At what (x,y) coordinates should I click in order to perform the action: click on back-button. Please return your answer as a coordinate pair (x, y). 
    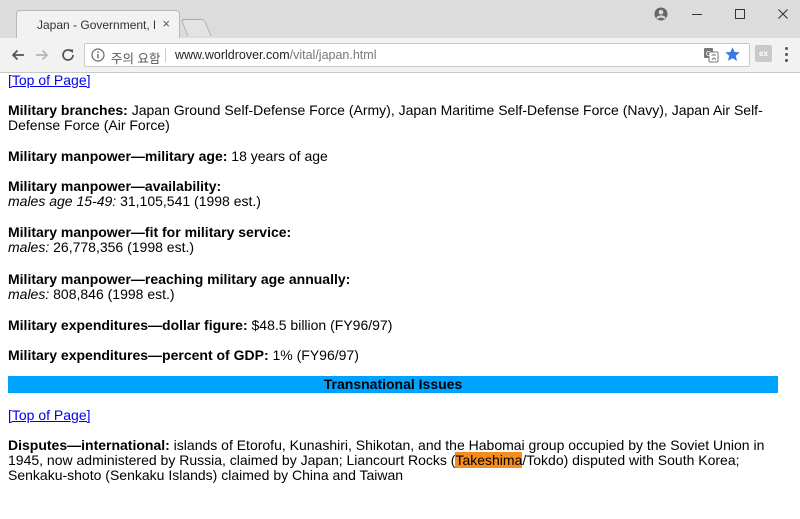
    Looking at the image, I should click on (18, 55).